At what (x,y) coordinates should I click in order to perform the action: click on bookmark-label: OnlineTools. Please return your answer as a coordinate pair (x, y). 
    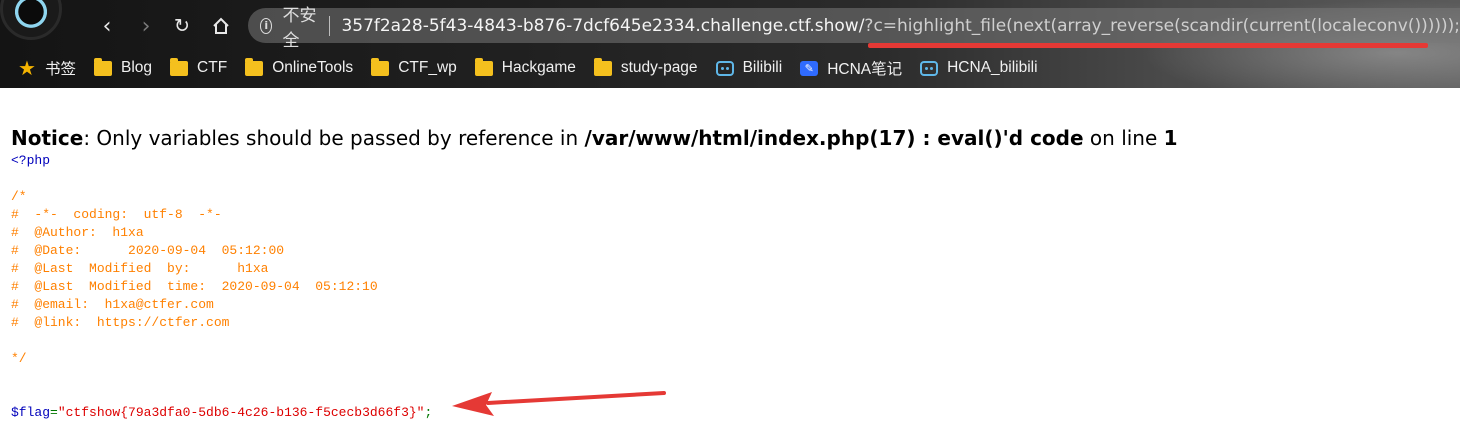
    Looking at the image, I should click on (313, 67).